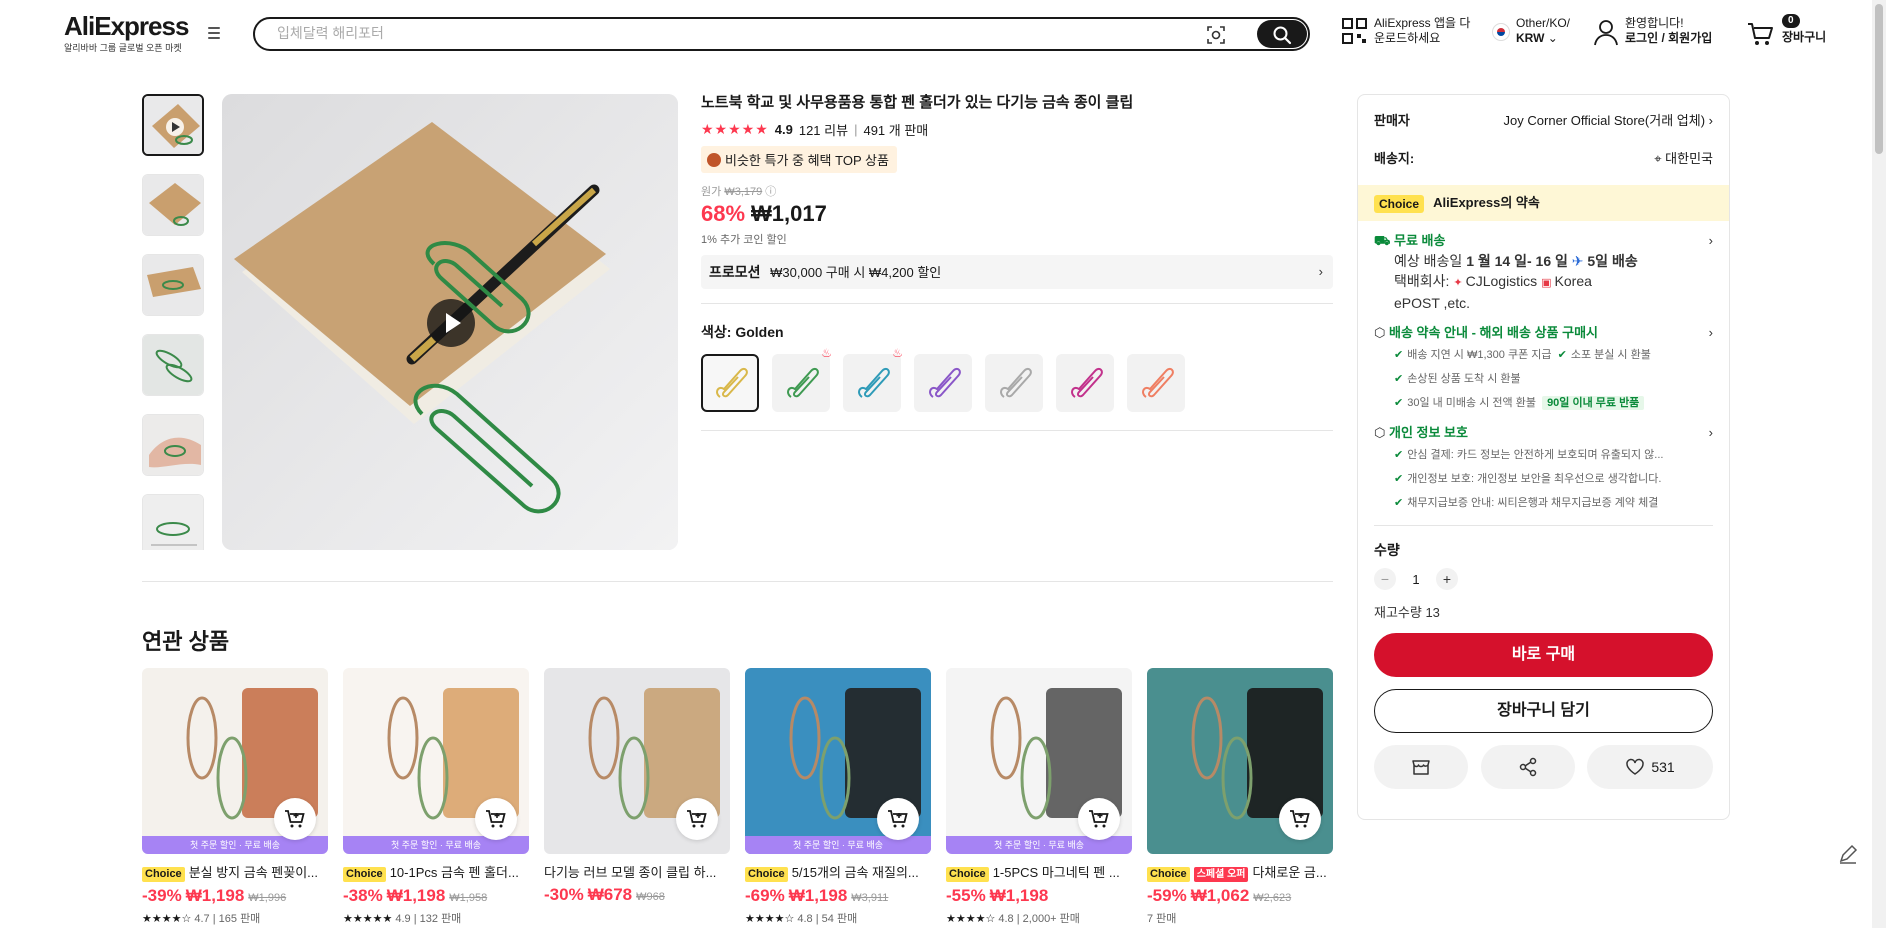  Describe the element at coordinates (823, 129) in the screenshot. I see `review-count: 121 리뷰` at that location.